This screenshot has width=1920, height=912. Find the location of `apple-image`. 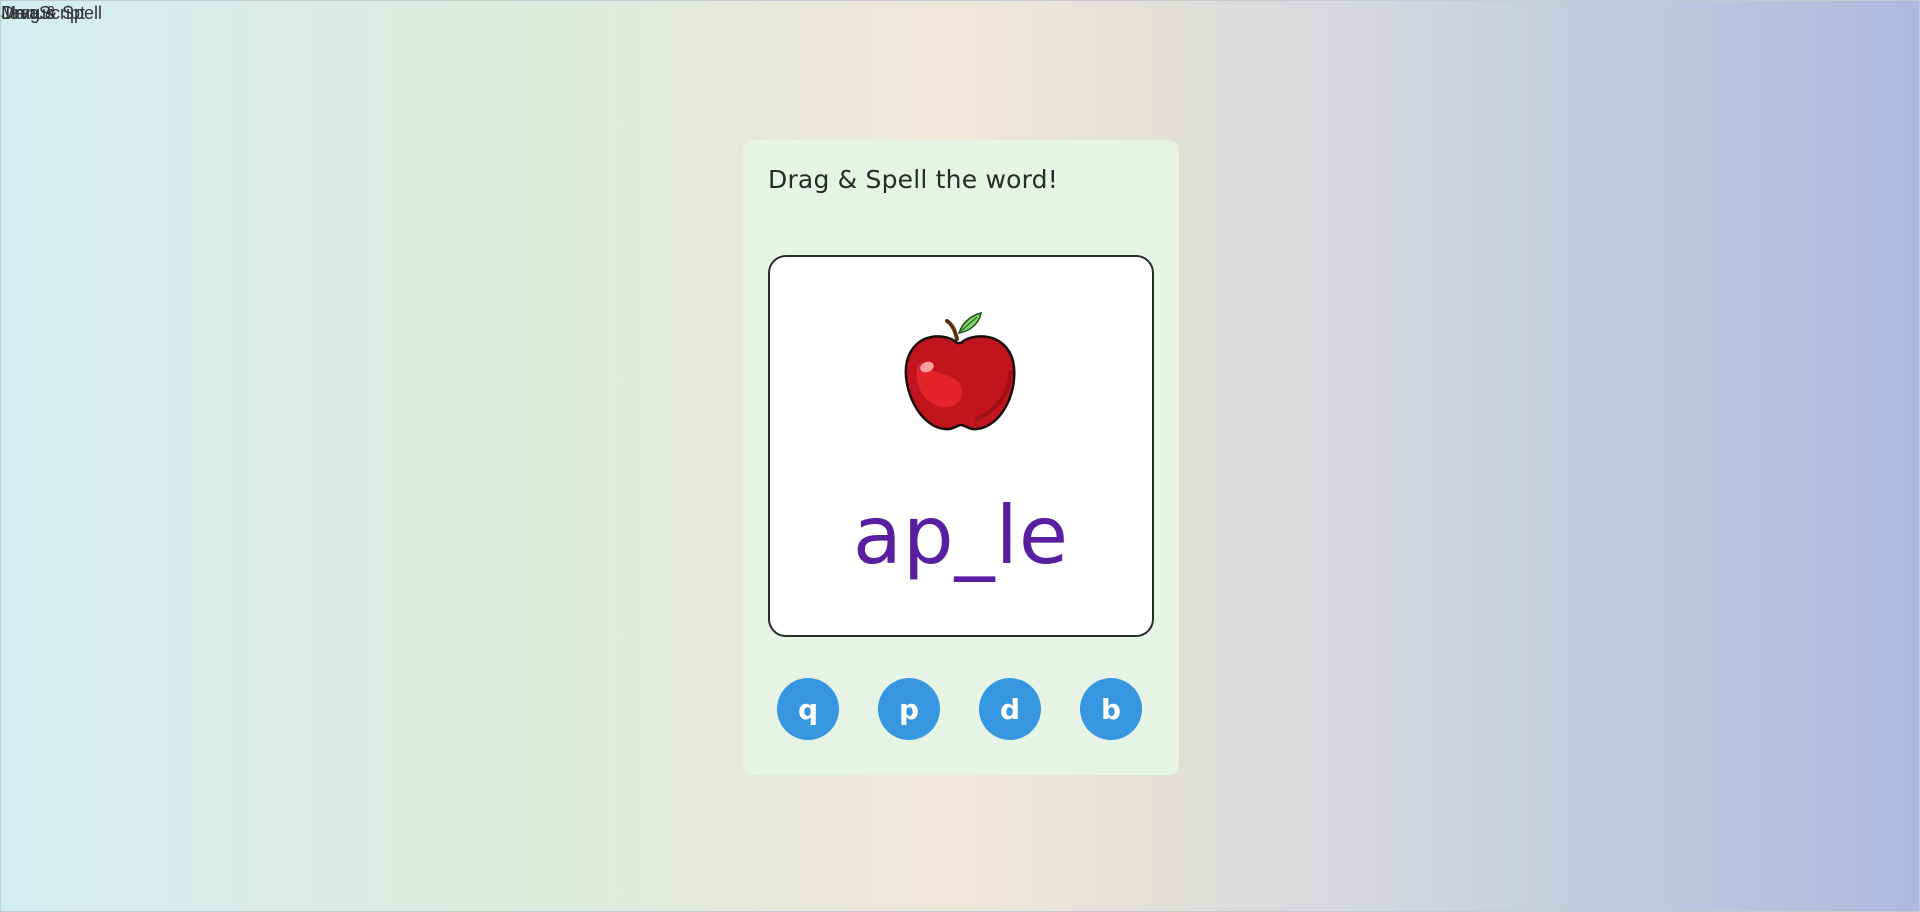

apple-image is located at coordinates (960, 371).